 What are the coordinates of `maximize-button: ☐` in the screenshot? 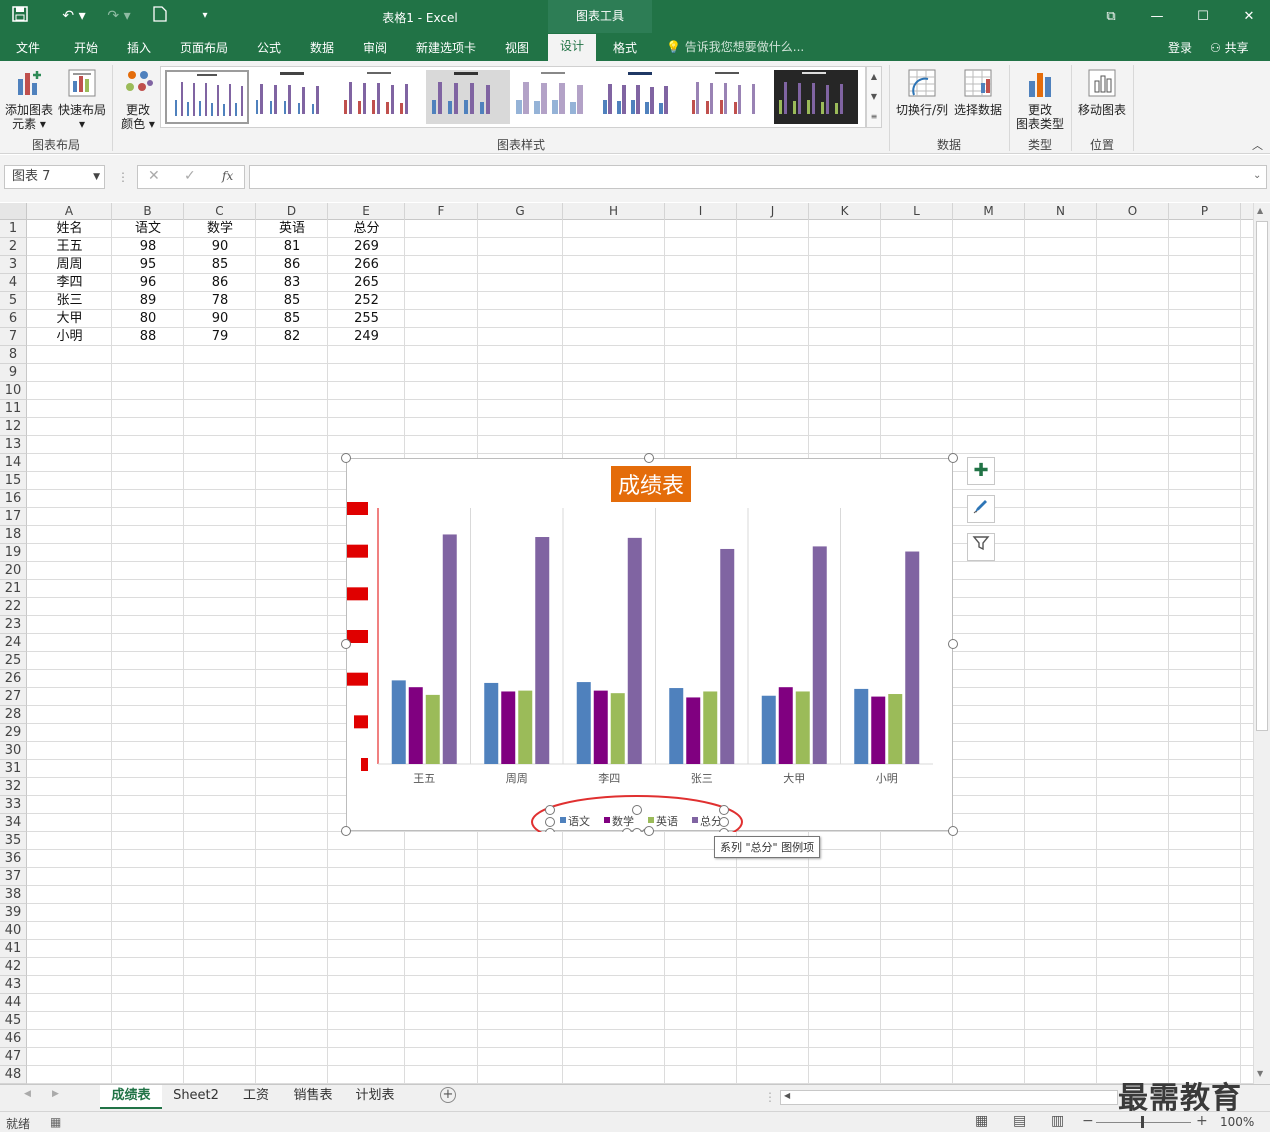 It's located at (1203, 16).